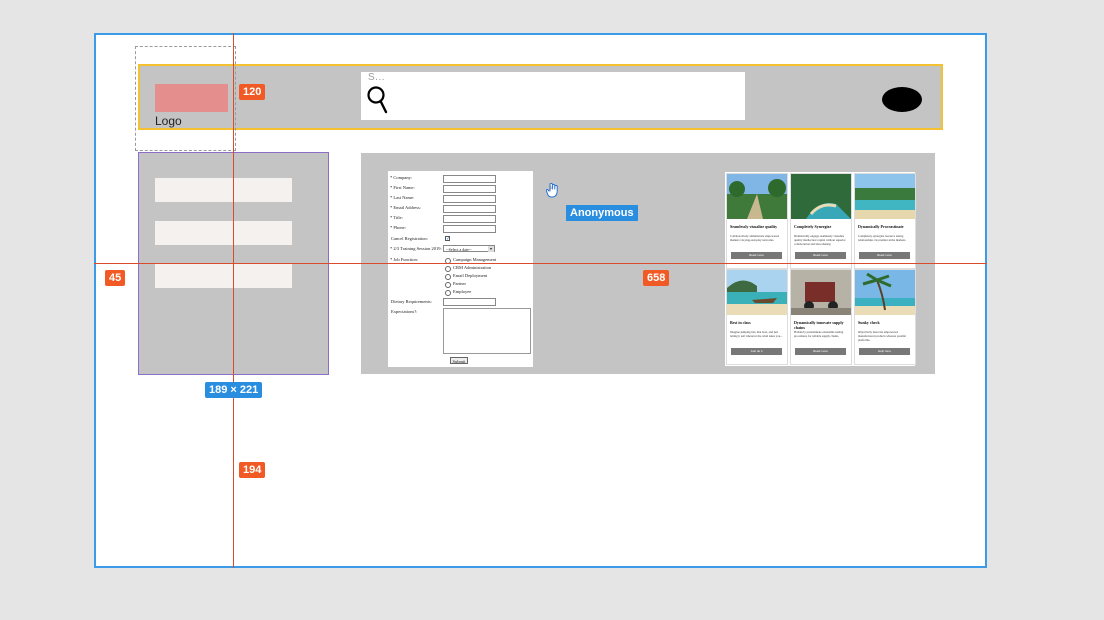  Describe the element at coordinates (396, 217) in the screenshot. I see `form-label-title: * Title:` at that location.